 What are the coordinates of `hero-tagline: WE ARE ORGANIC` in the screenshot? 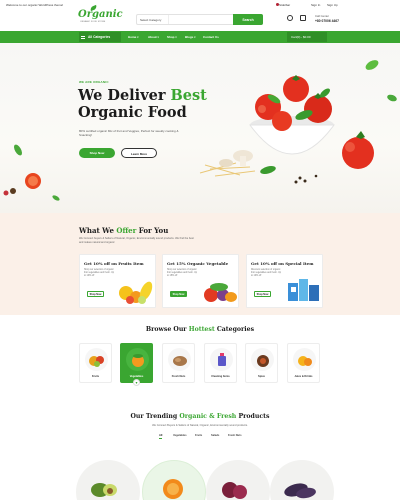 It's located at (94, 82).